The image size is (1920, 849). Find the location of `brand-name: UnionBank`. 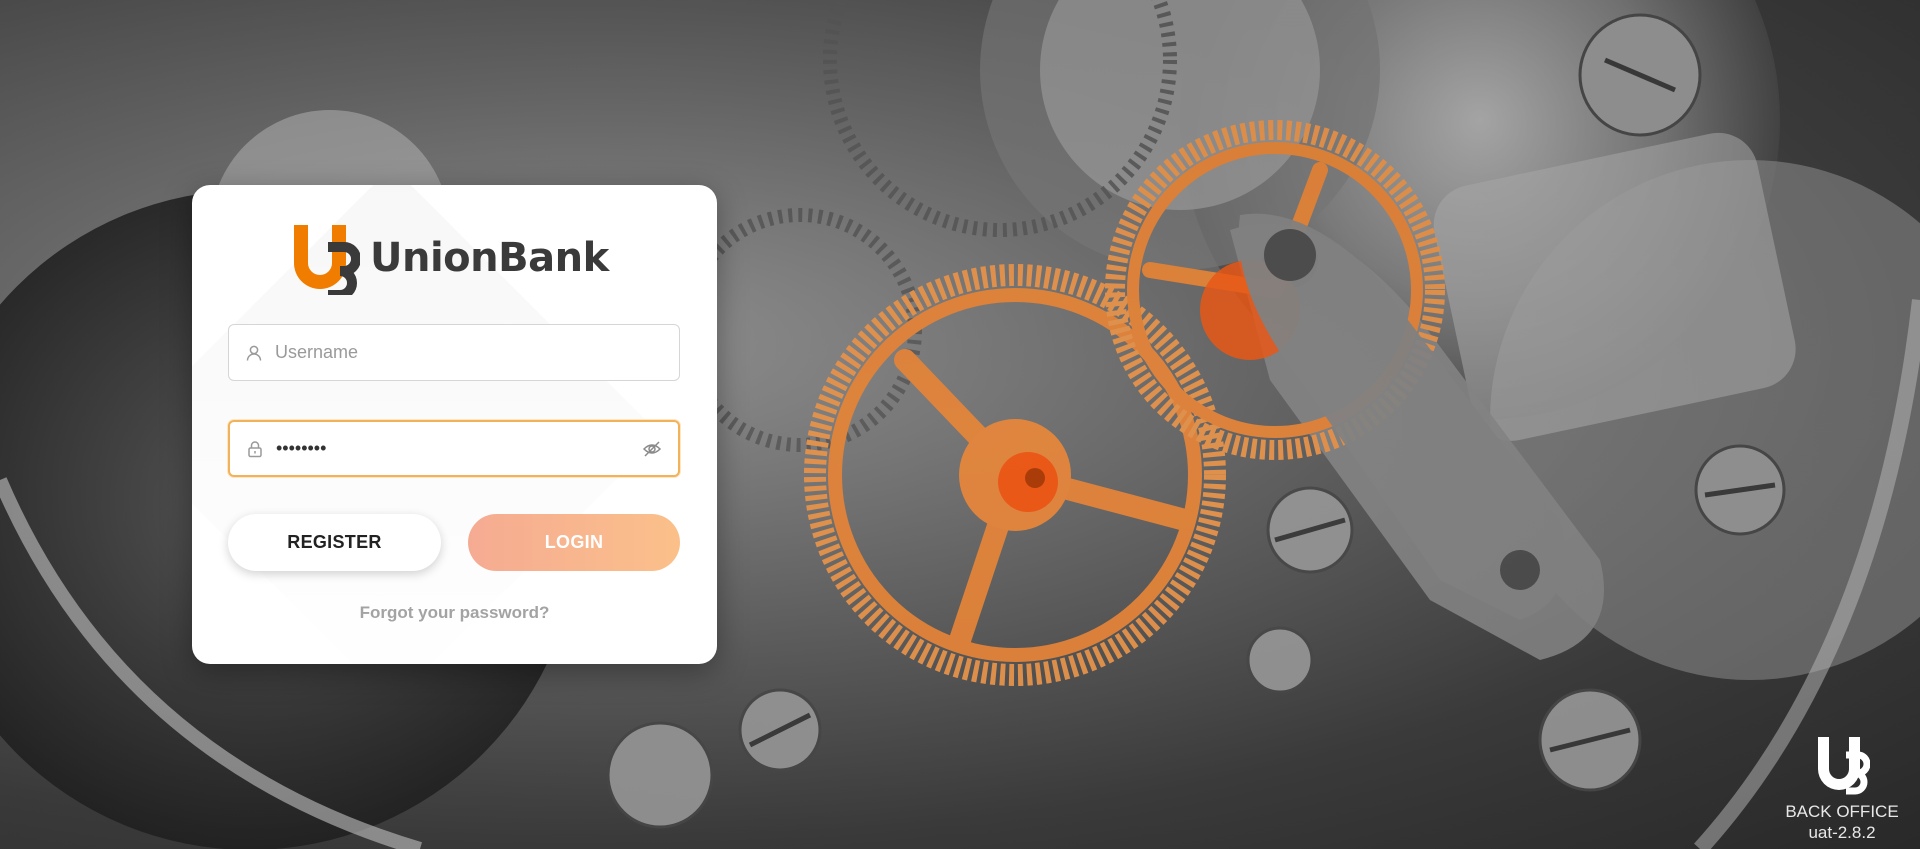

brand-name: UnionBank is located at coordinates (489, 258).